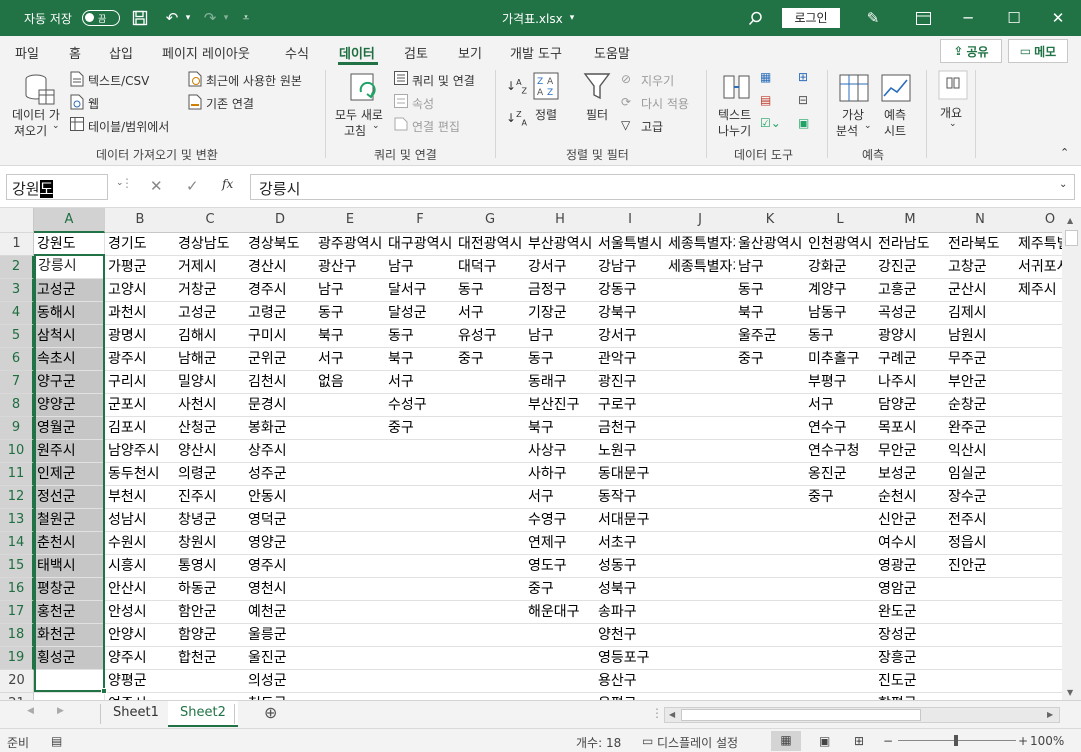 This screenshot has height=752, width=1081. I want to click on cell-l17, so click(840, 612).